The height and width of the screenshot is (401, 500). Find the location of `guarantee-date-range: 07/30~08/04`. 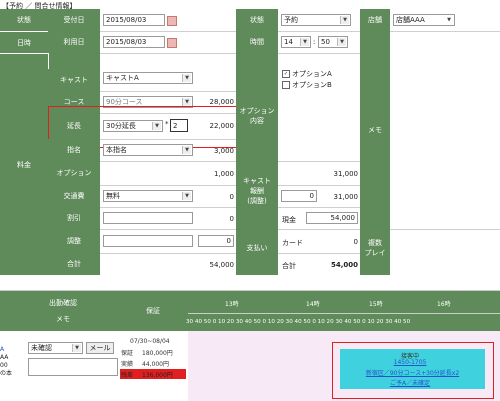

guarantee-date-range: 07/30~08/04 is located at coordinates (150, 341).